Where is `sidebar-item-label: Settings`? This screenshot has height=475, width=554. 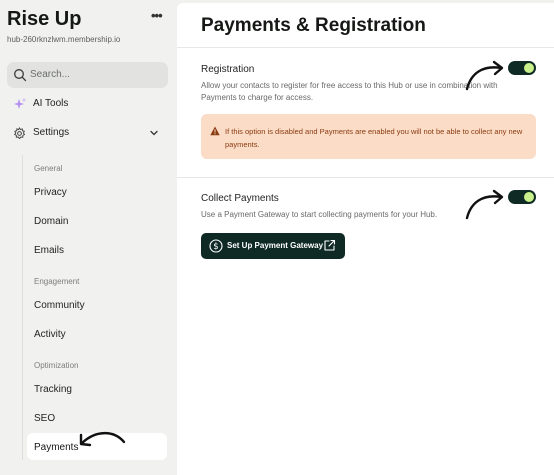 sidebar-item-label: Settings is located at coordinates (51, 132).